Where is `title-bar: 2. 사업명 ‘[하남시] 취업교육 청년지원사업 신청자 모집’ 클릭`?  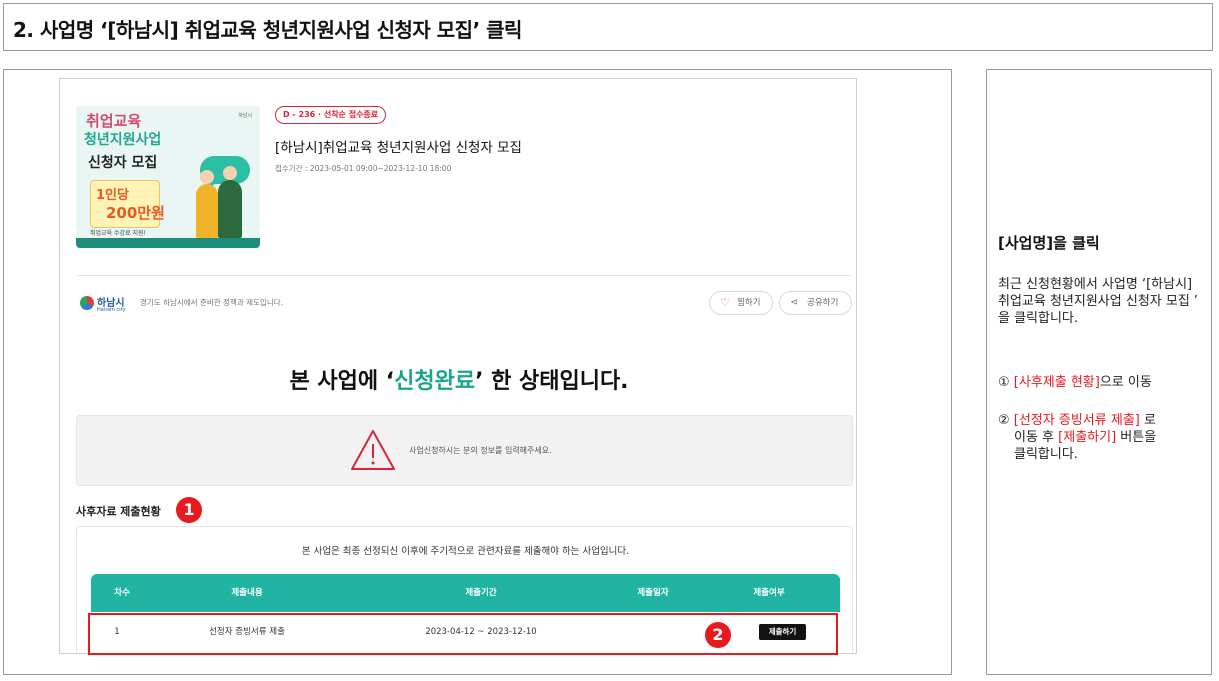
title-bar: 2. 사업명 ‘[하남시] 취업교육 청년지원사업 신청자 모집’ 클릭 is located at coordinates (608, 27).